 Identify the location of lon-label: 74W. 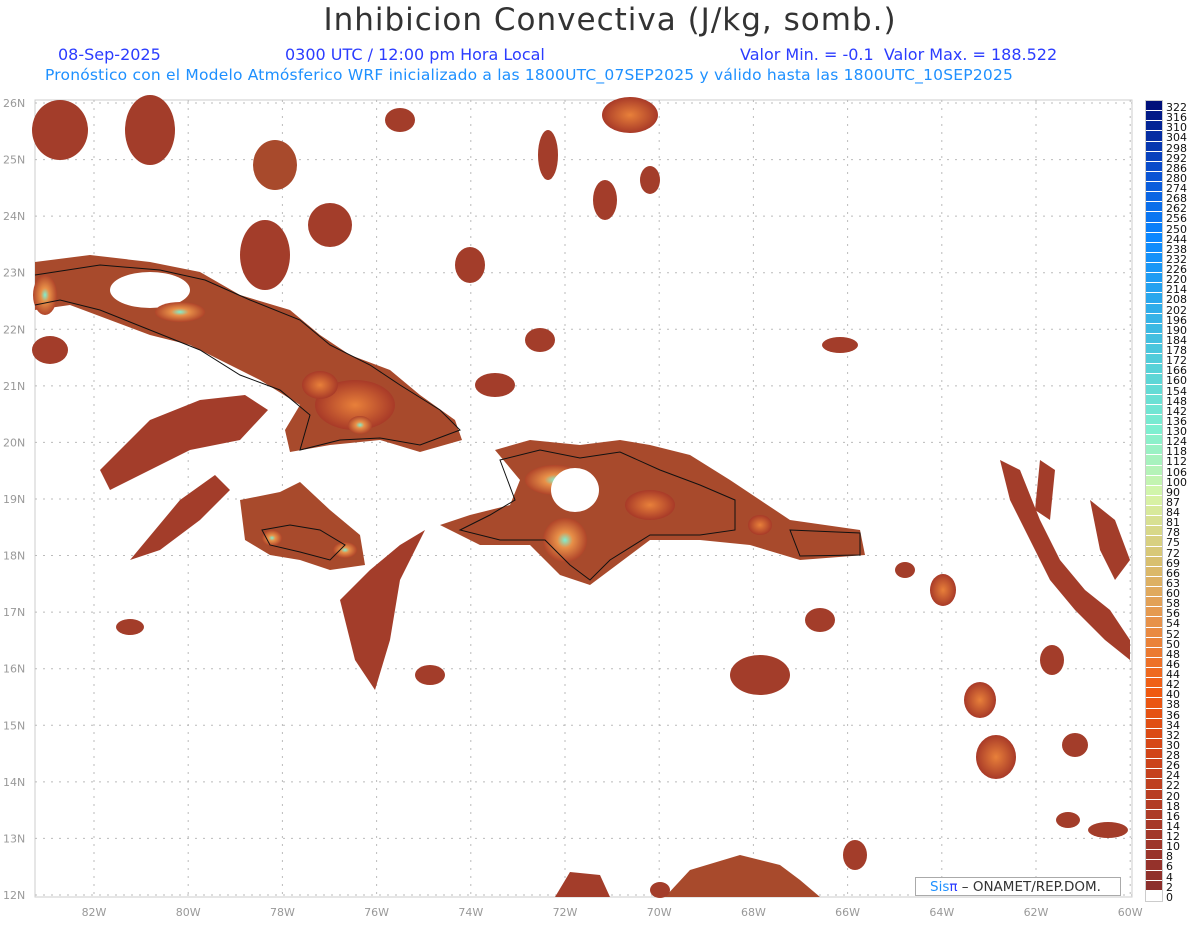
(470, 912).